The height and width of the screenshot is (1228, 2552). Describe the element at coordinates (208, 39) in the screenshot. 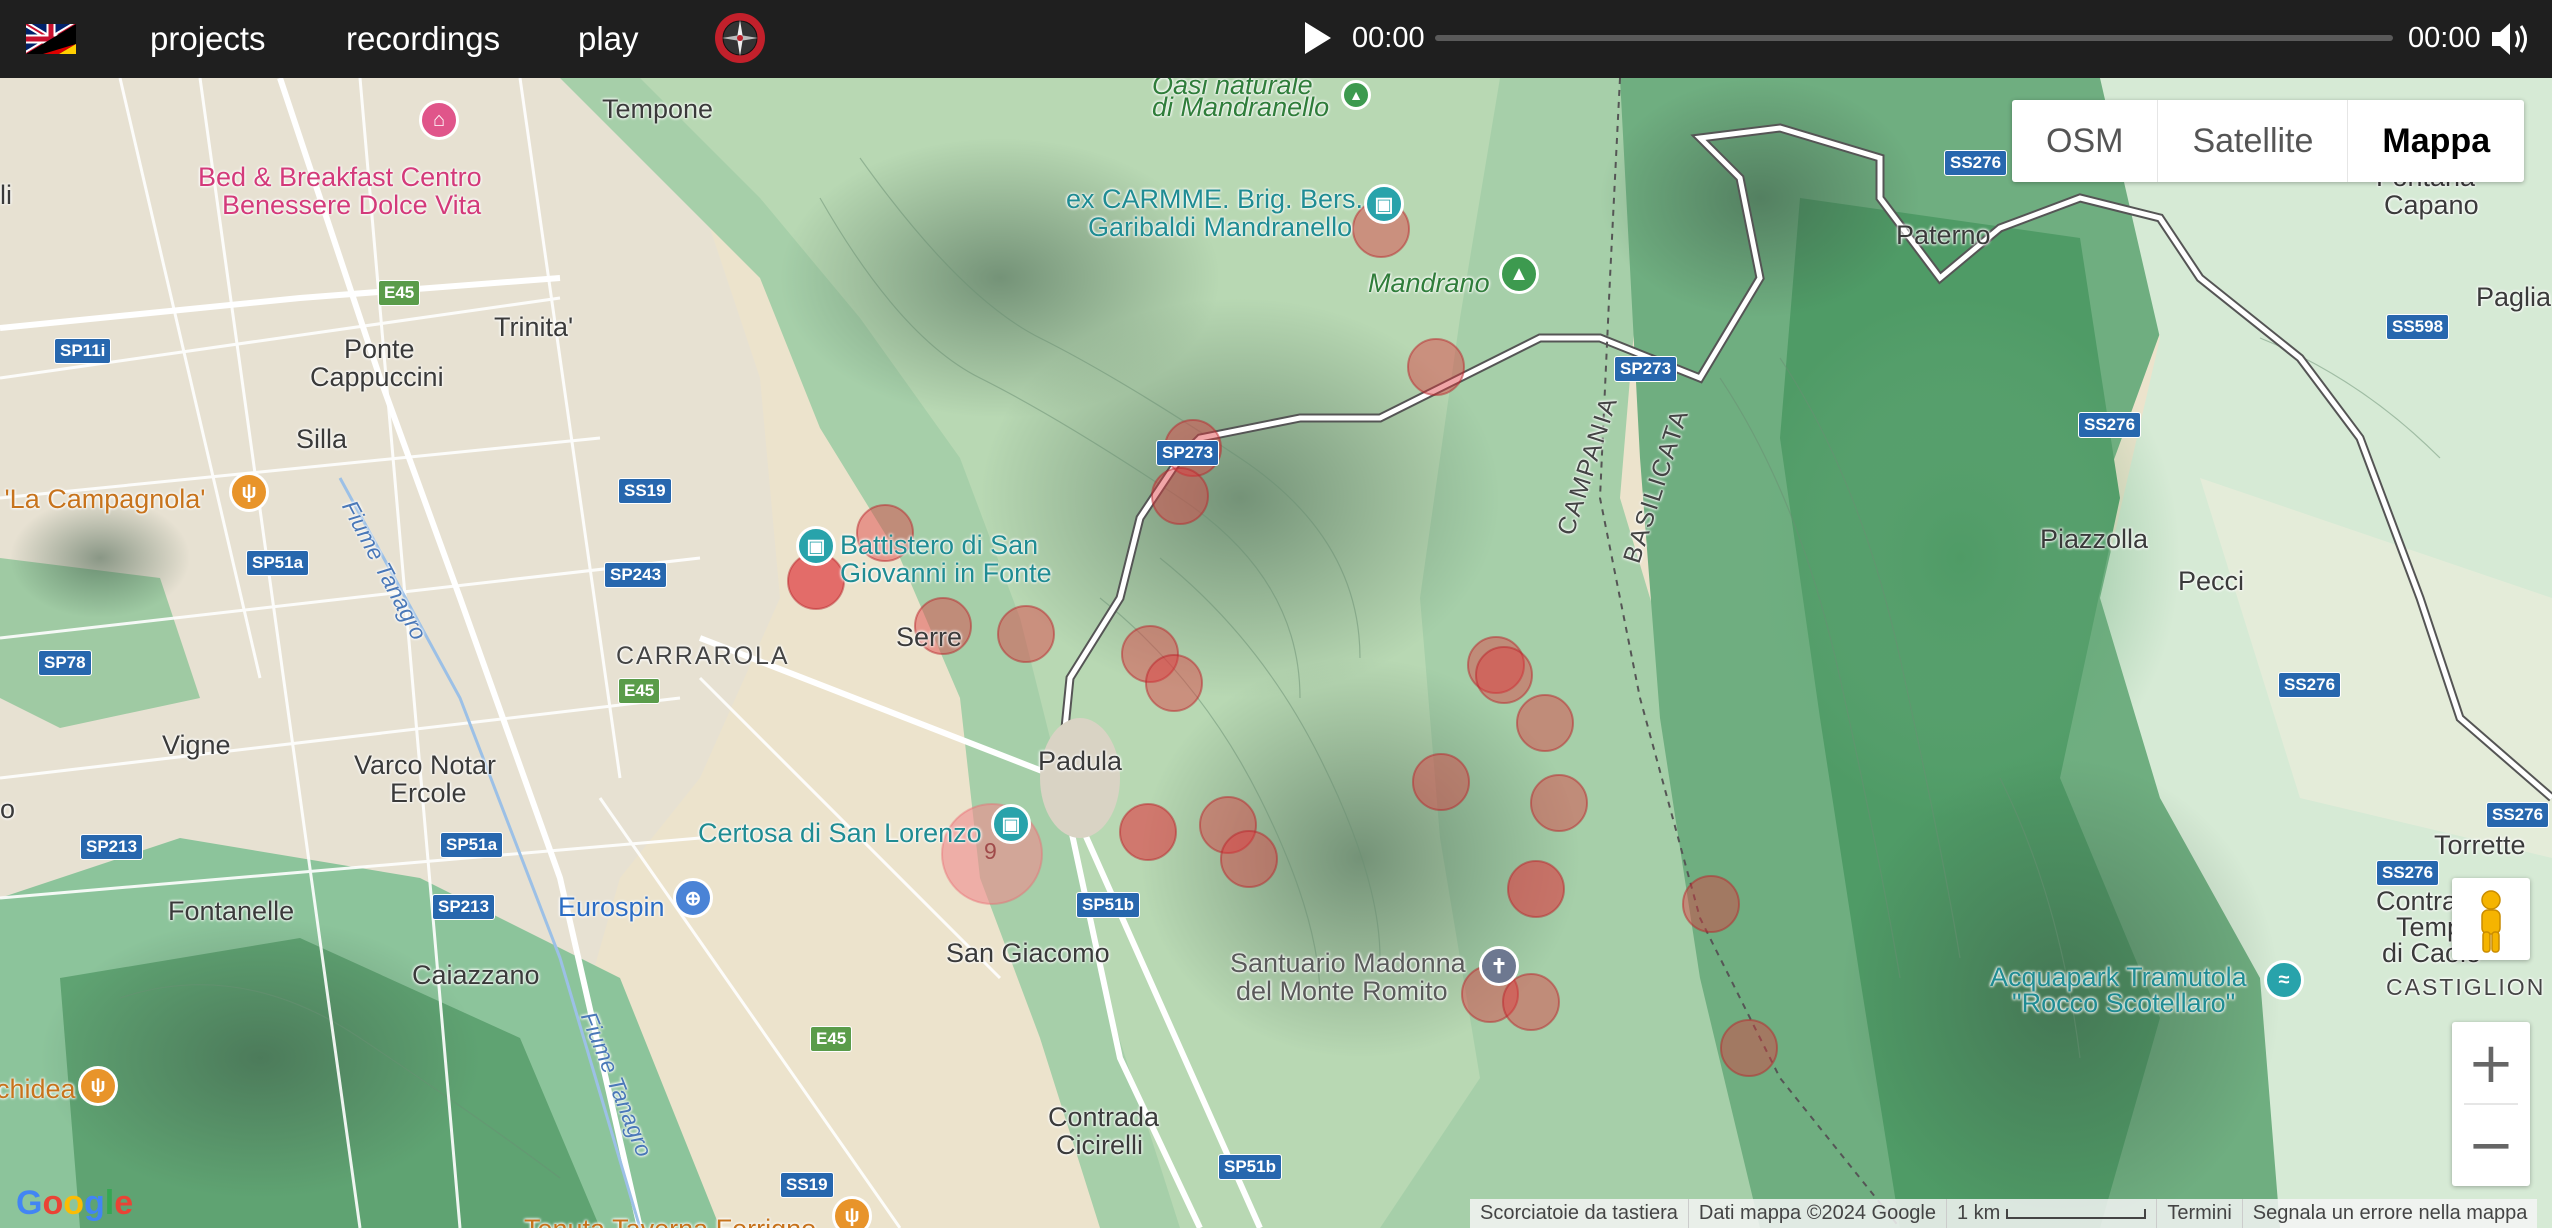

I see `nav-projects: projects` at that location.